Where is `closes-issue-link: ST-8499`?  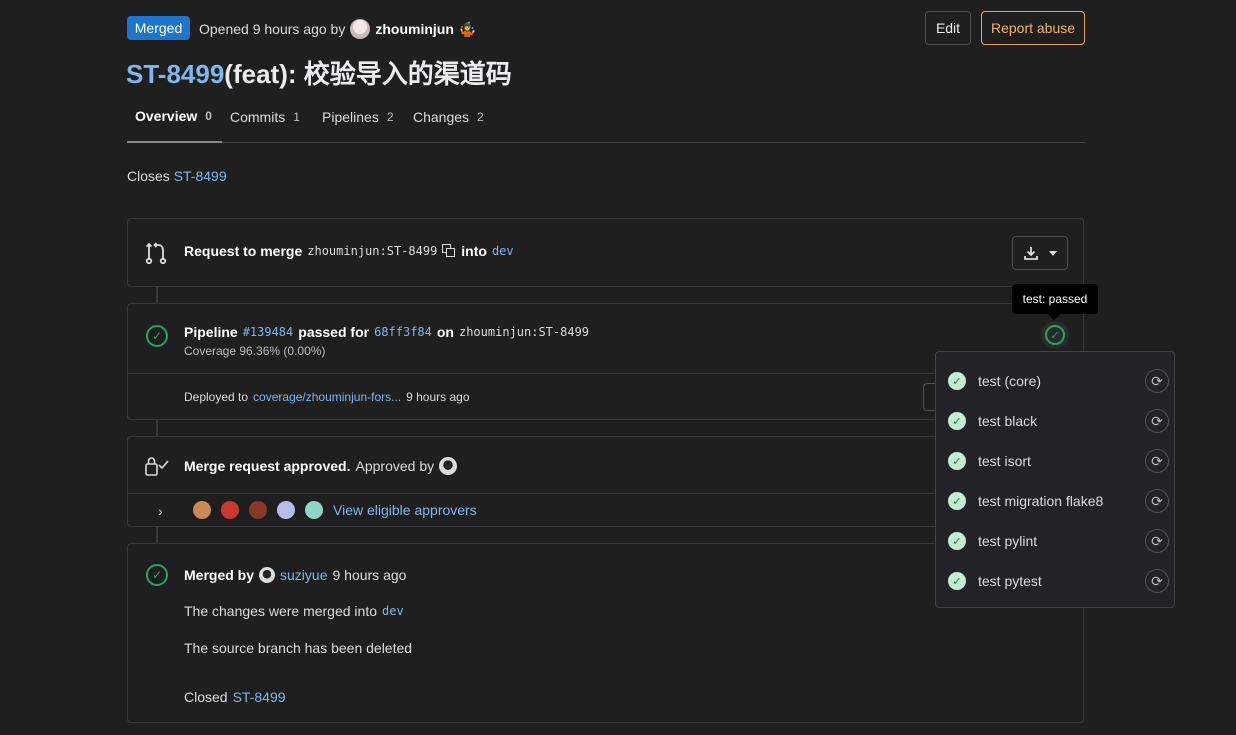 closes-issue-link: ST-8499 is located at coordinates (200, 176).